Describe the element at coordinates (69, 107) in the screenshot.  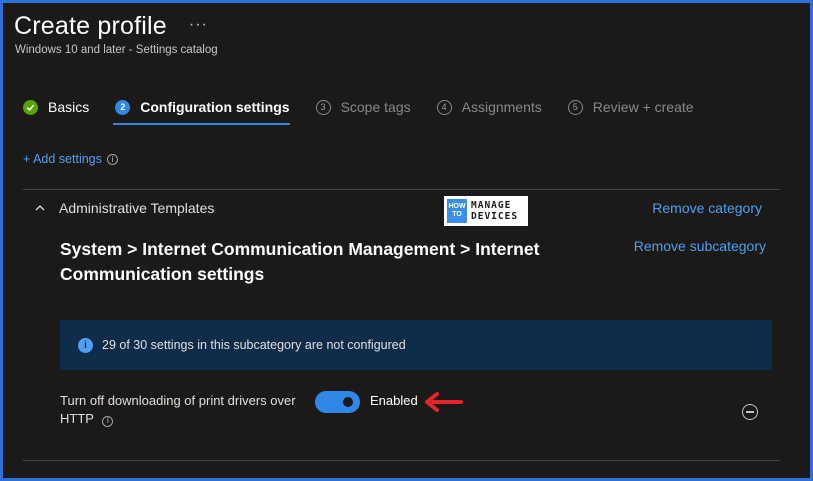
I see `tab-basics-label: Basics` at that location.